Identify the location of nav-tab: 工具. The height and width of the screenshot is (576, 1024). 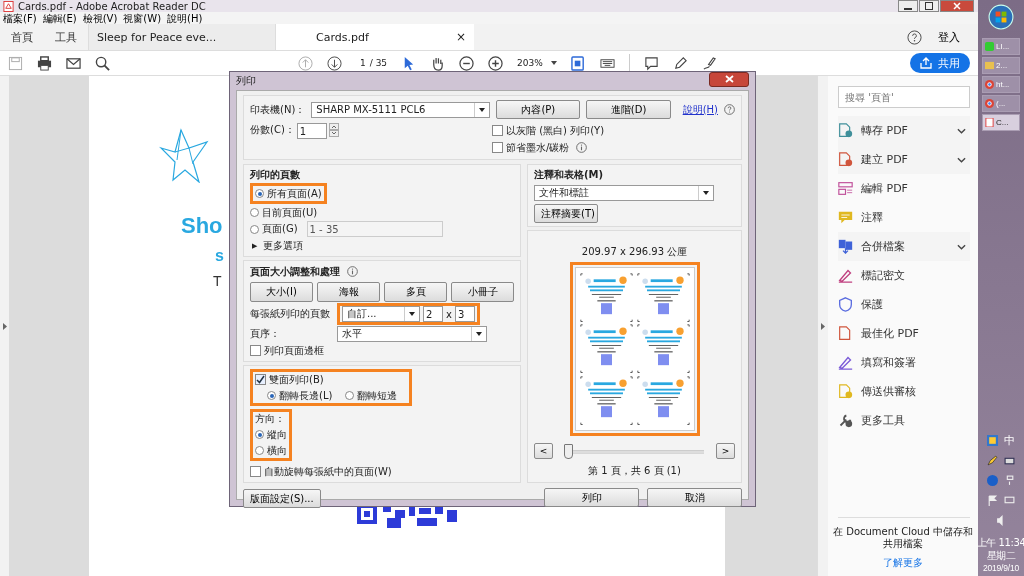
(66, 37).